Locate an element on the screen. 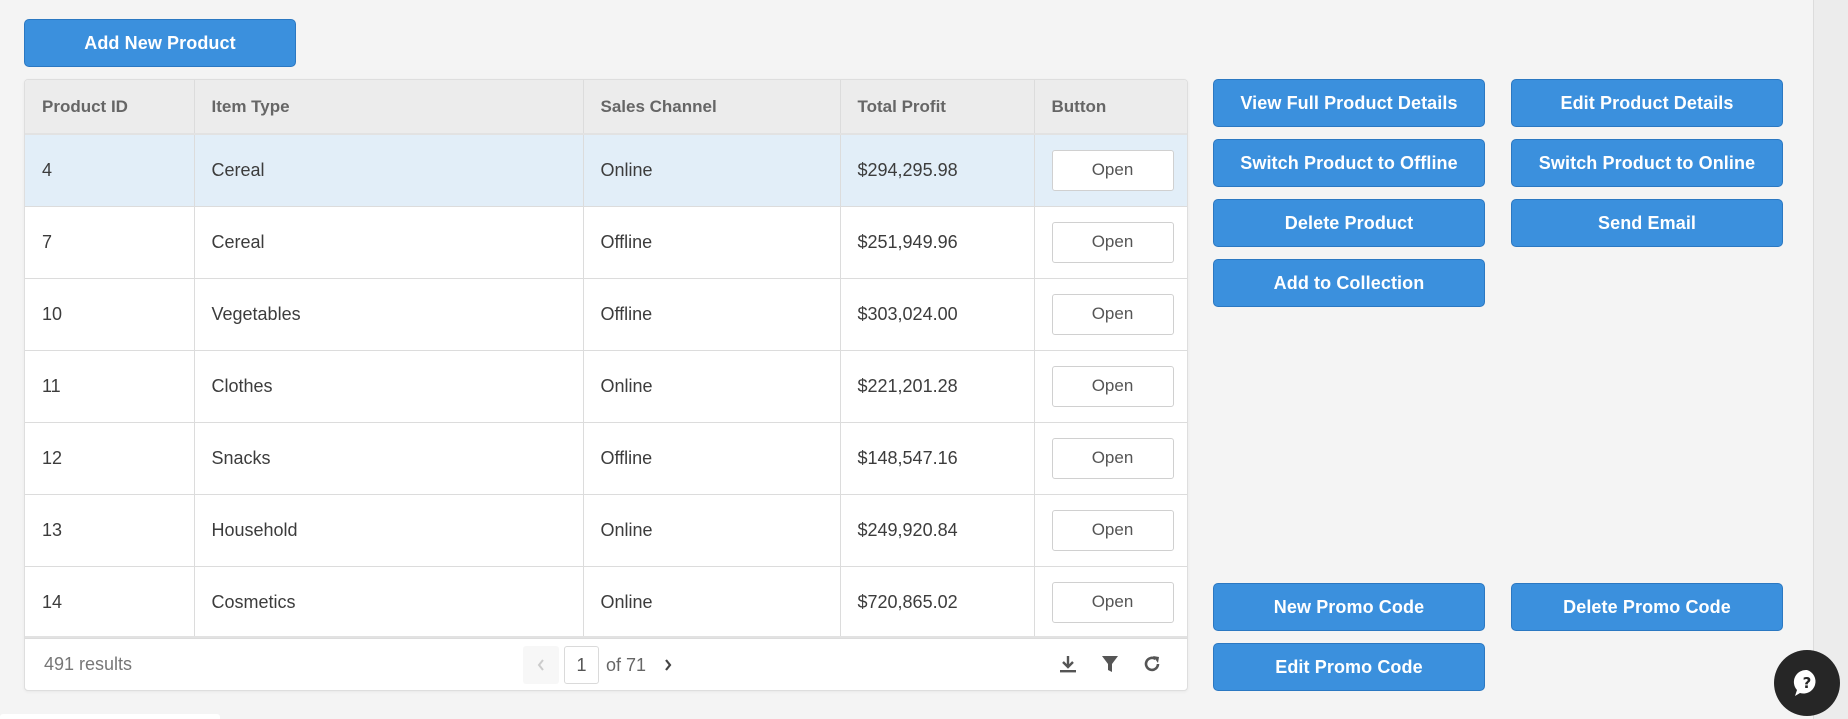  cell-total-profit: $249,920.84 is located at coordinates (937, 530).